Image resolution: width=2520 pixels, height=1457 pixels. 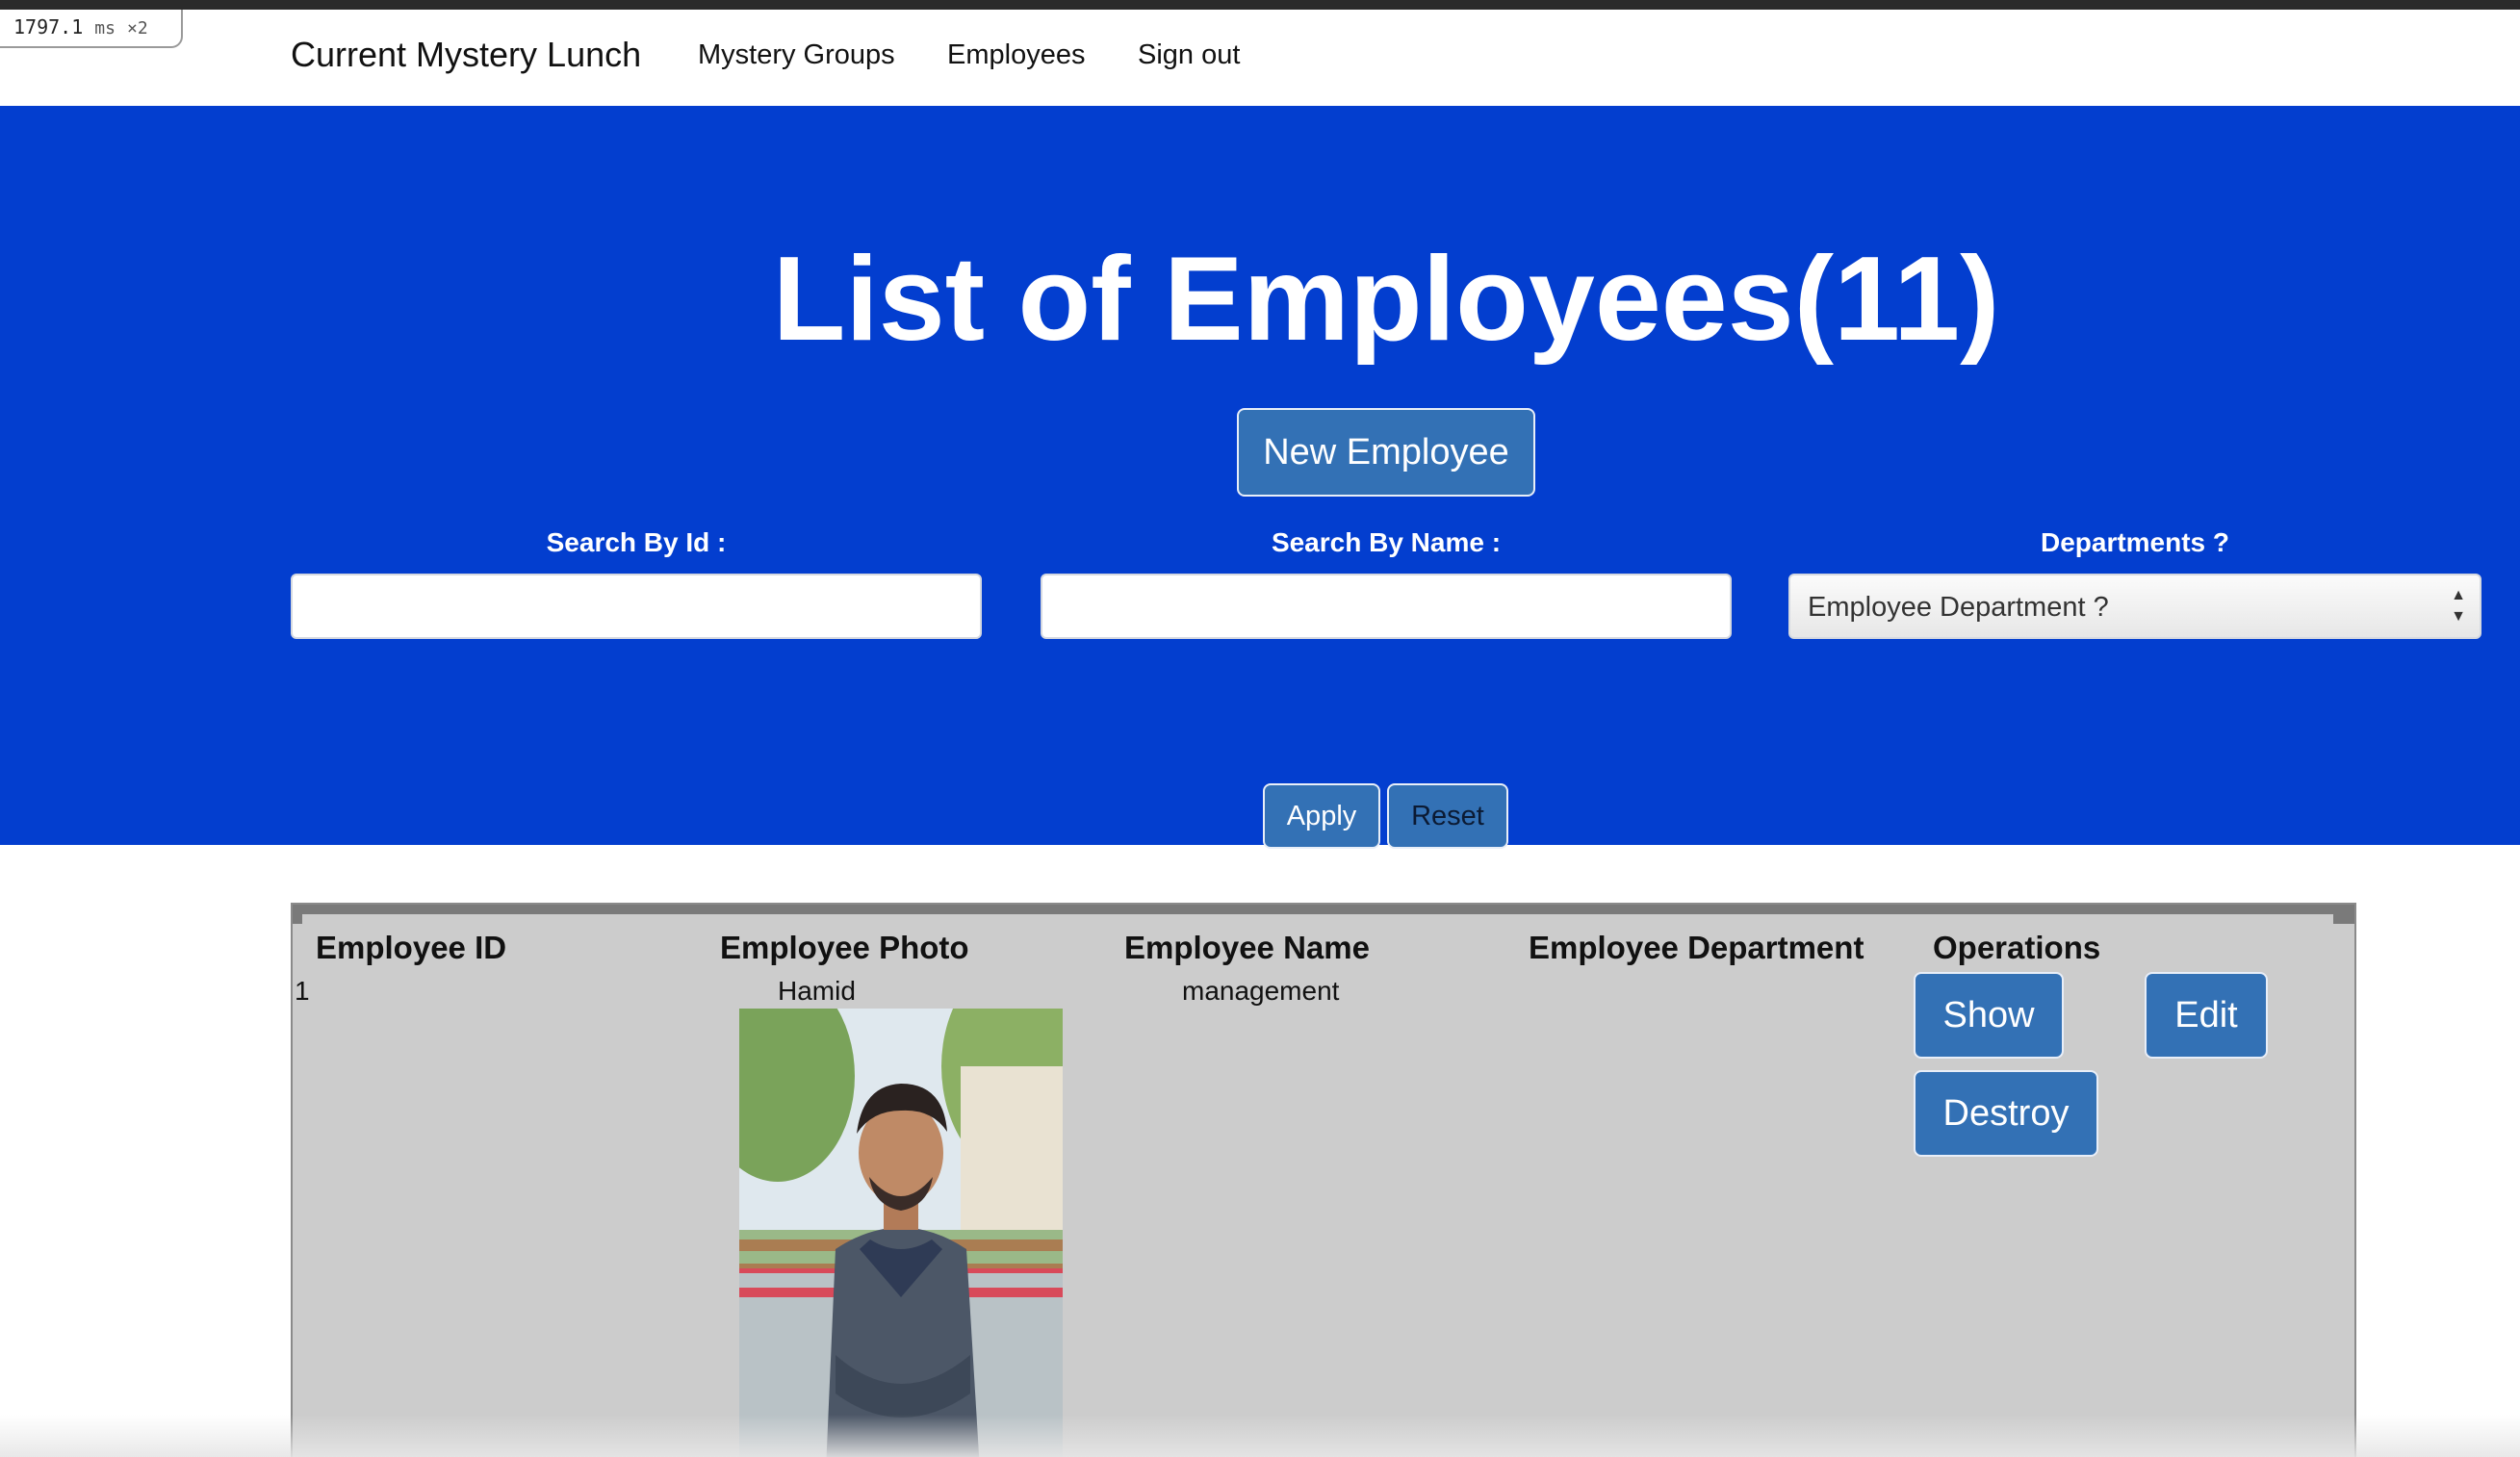 I want to click on search-id-input, so click(x=636, y=606).